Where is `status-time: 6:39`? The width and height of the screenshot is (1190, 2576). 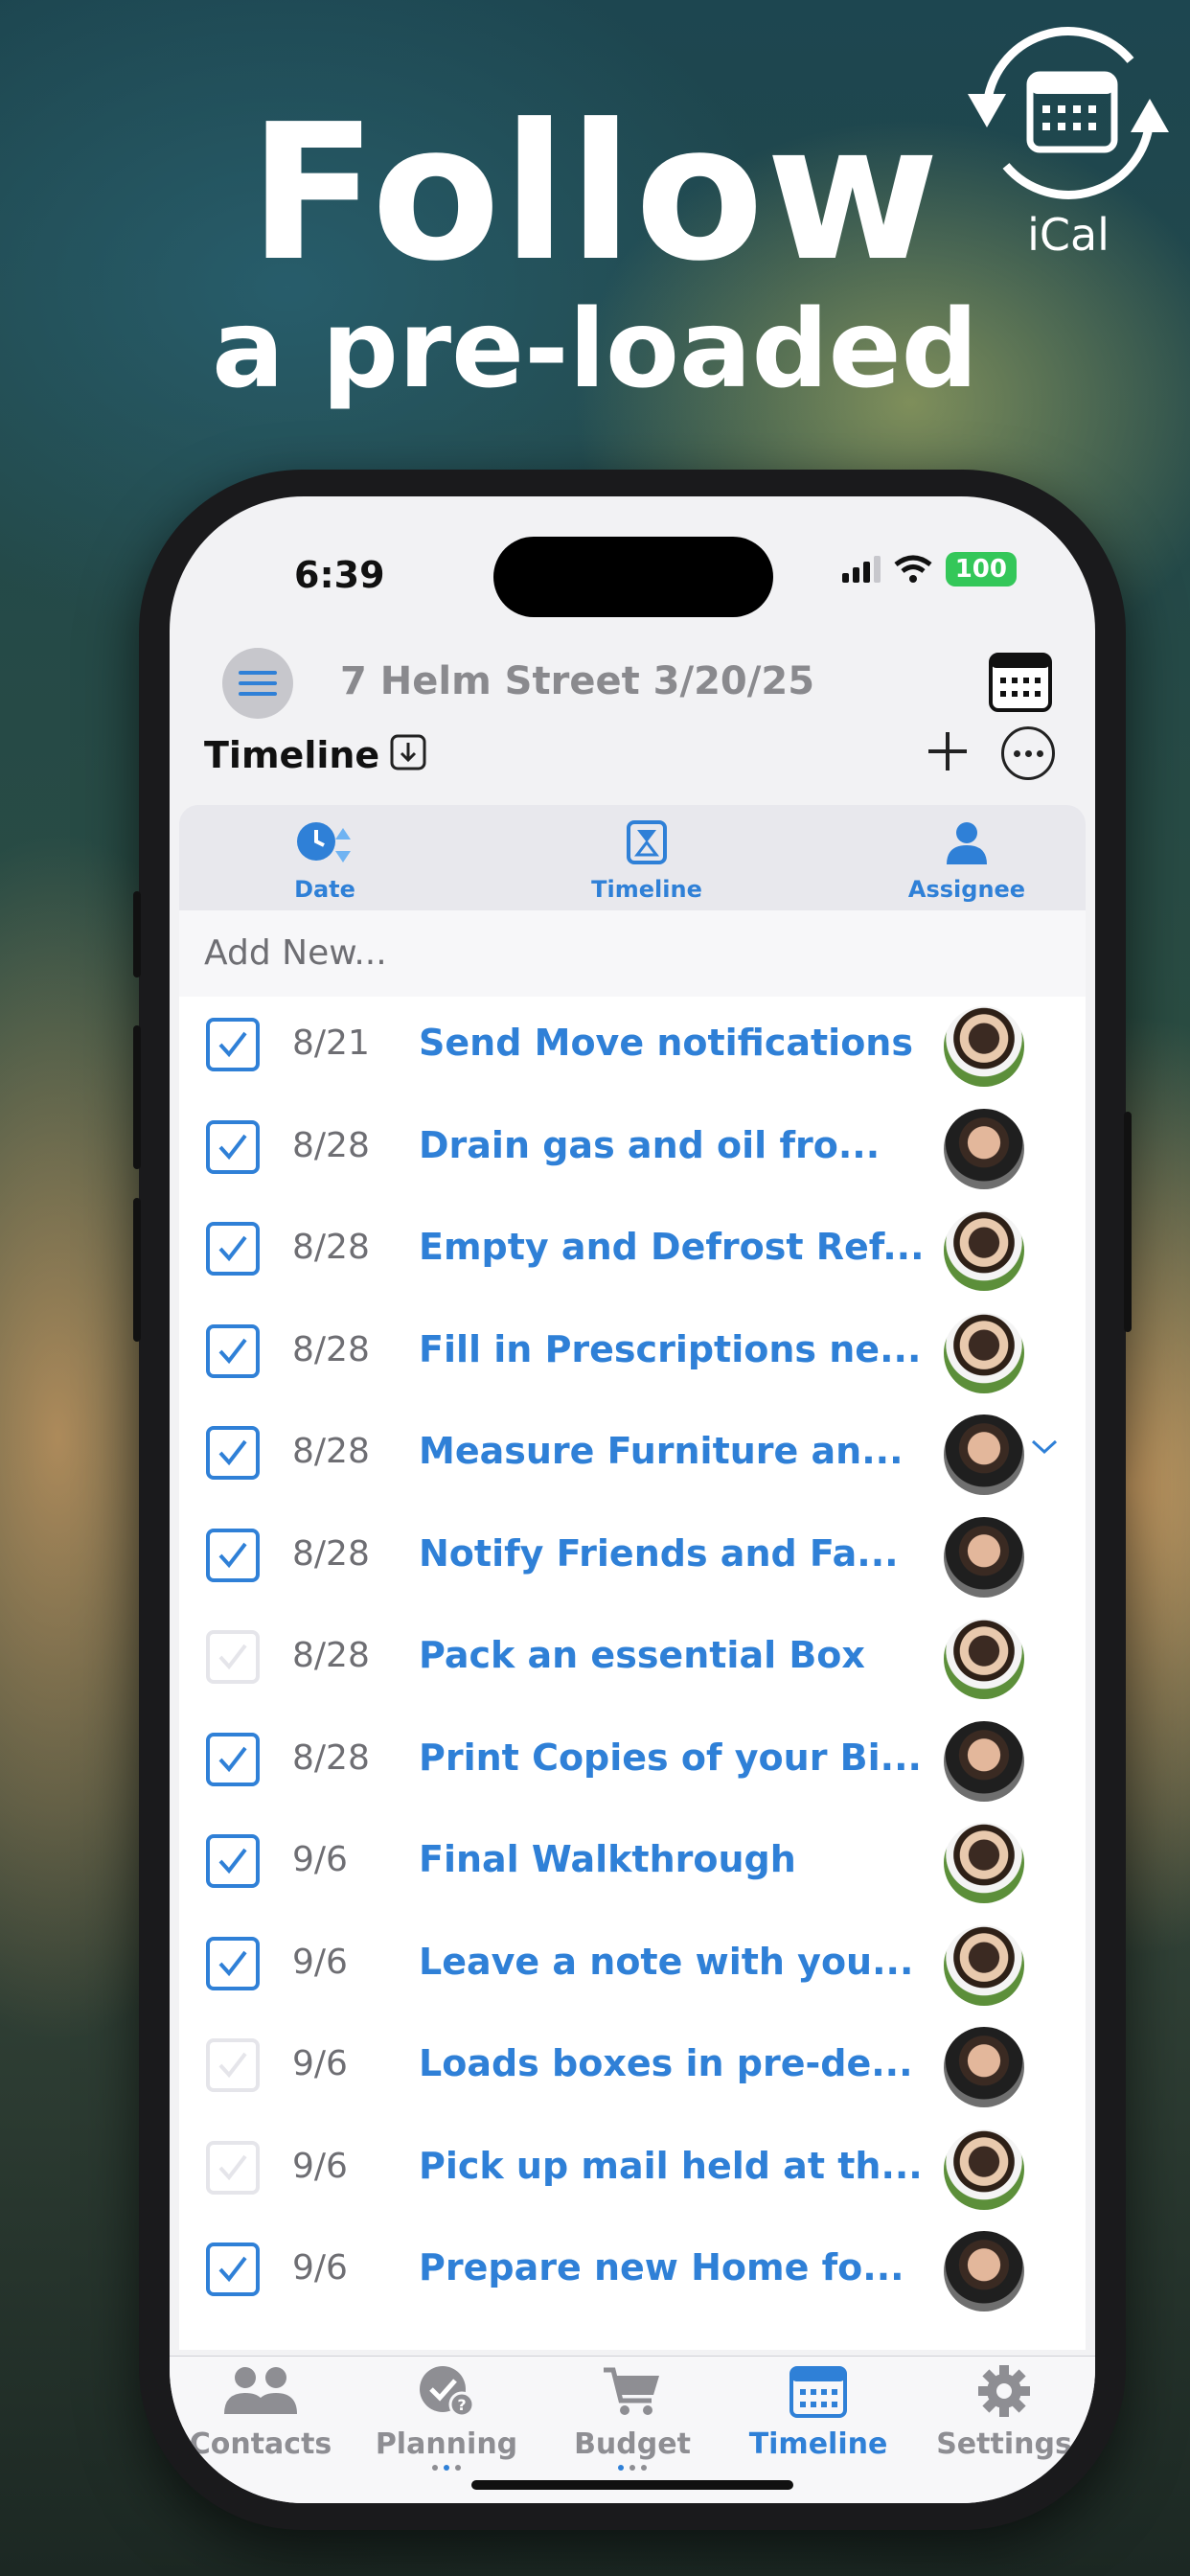
status-time: 6:39 is located at coordinates (340, 575).